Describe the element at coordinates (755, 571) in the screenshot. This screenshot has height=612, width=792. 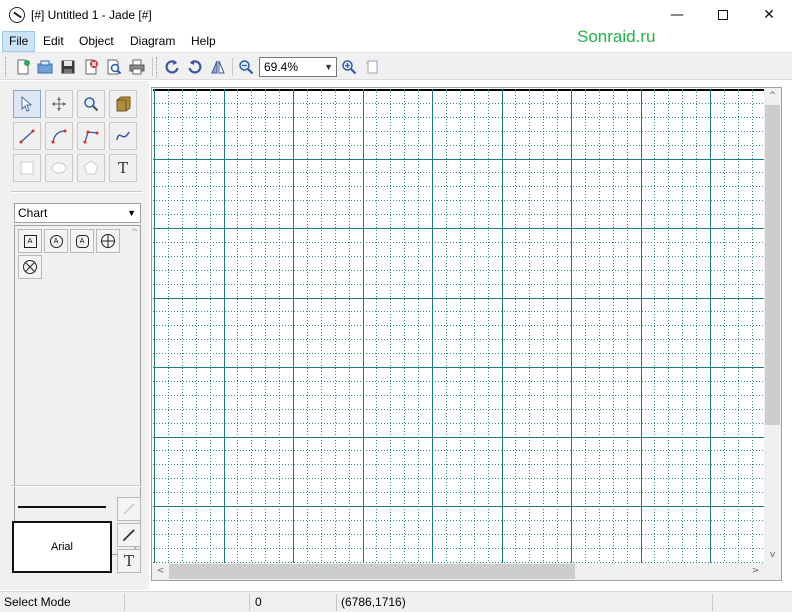
I see `scroll-right-icon: >` at that location.